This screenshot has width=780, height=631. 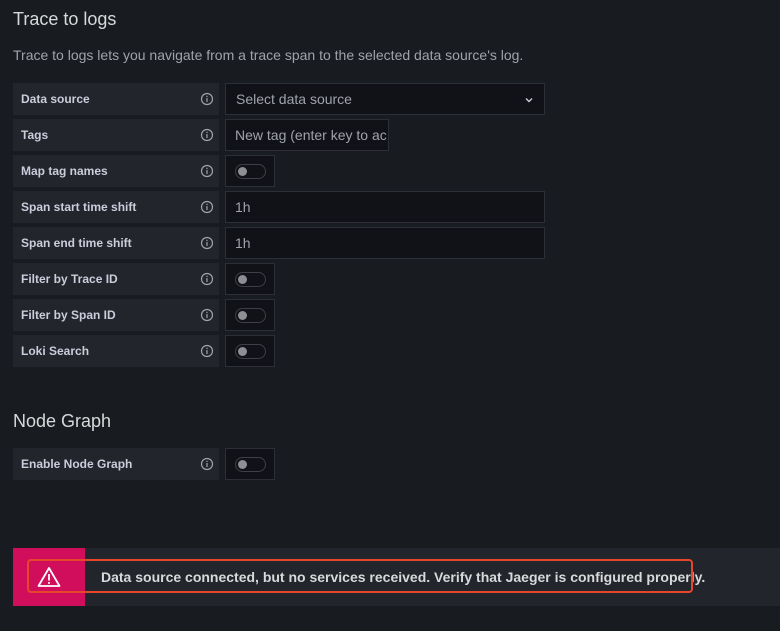 I want to click on filter-by-span-id-switch-container, so click(x=250, y=315).